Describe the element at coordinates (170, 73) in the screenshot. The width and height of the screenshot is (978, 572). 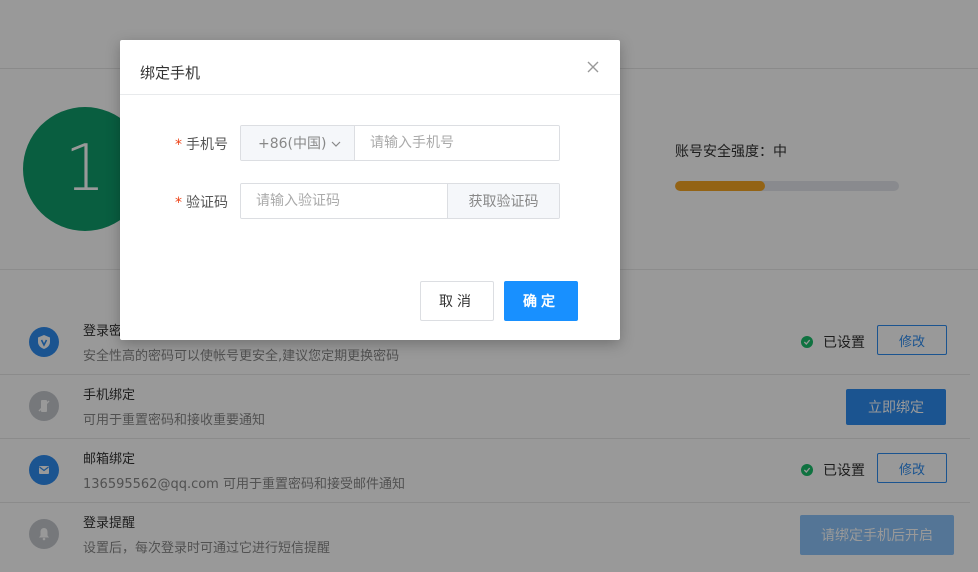
I see `dialog-title: 绑定手机` at that location.